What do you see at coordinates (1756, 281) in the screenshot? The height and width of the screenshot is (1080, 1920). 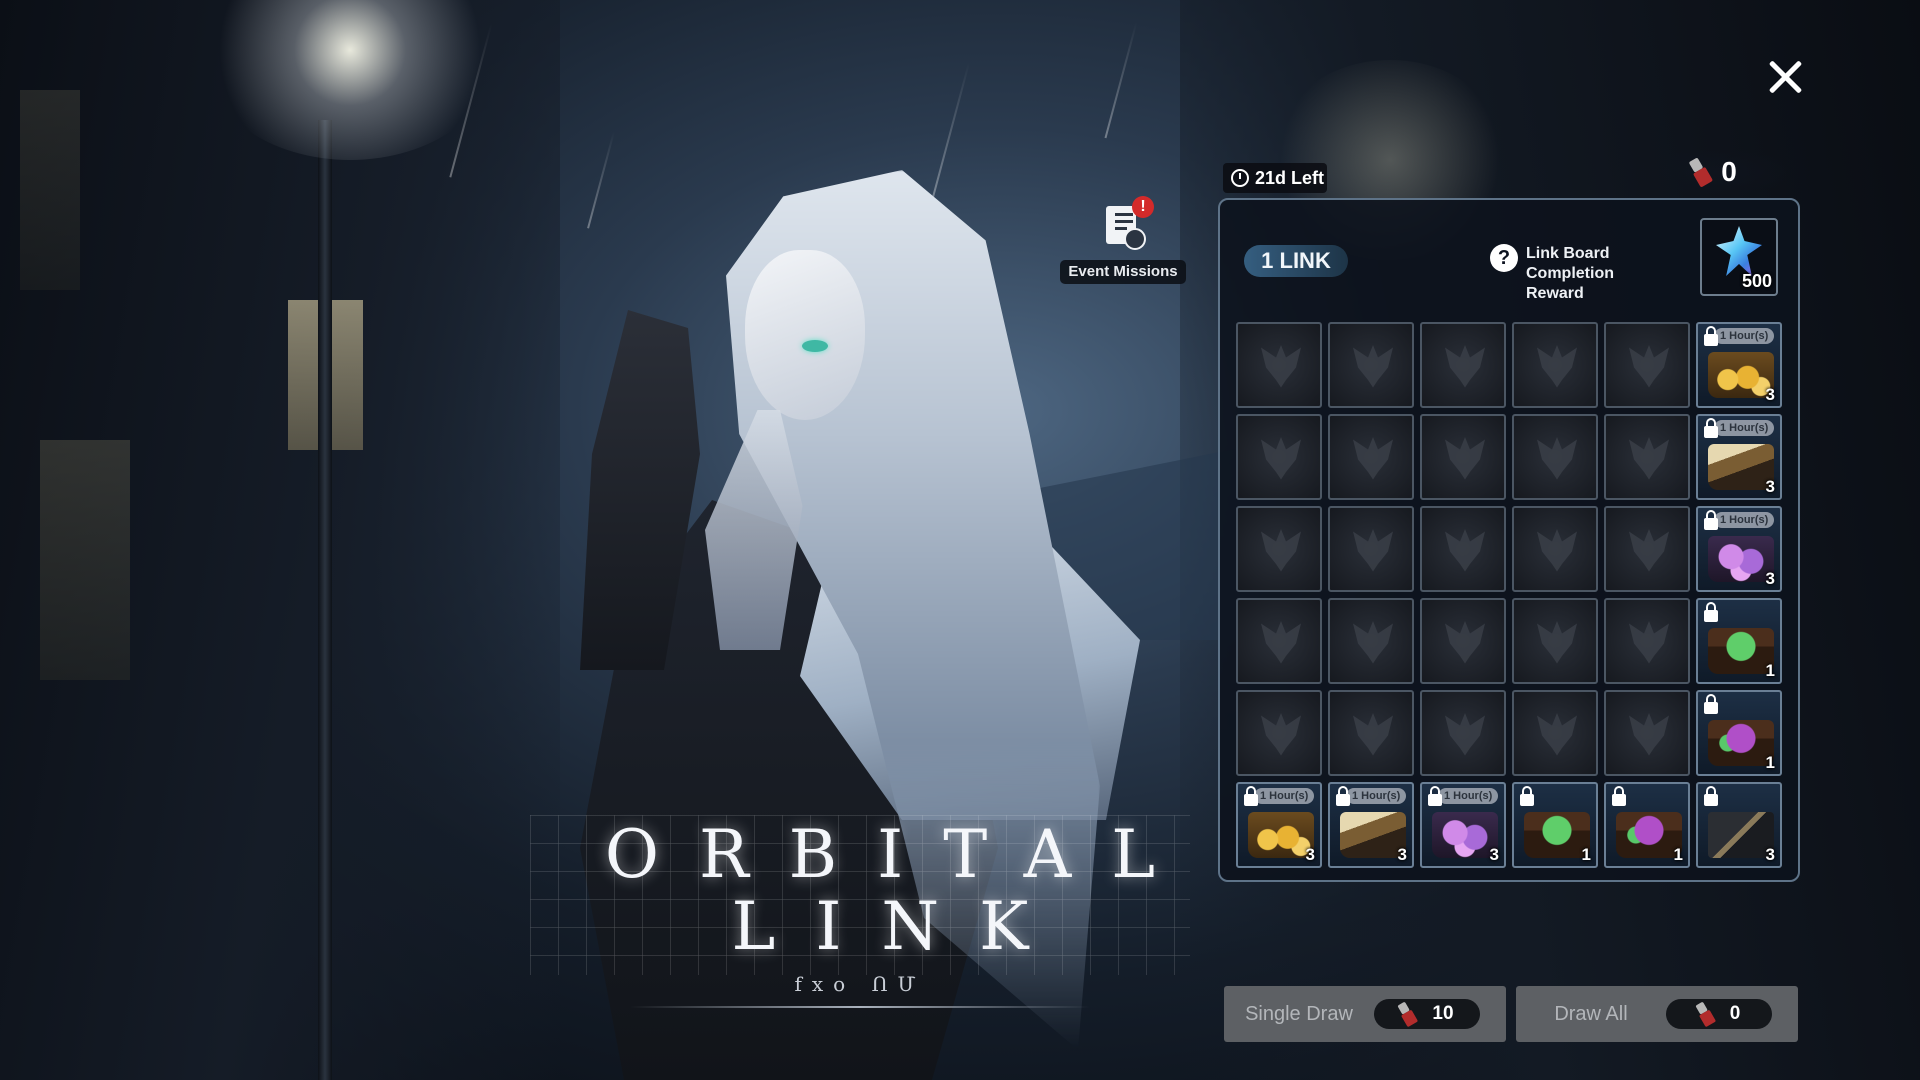 I see `reward-quantity: 500` at bounding box center [1756, 281].